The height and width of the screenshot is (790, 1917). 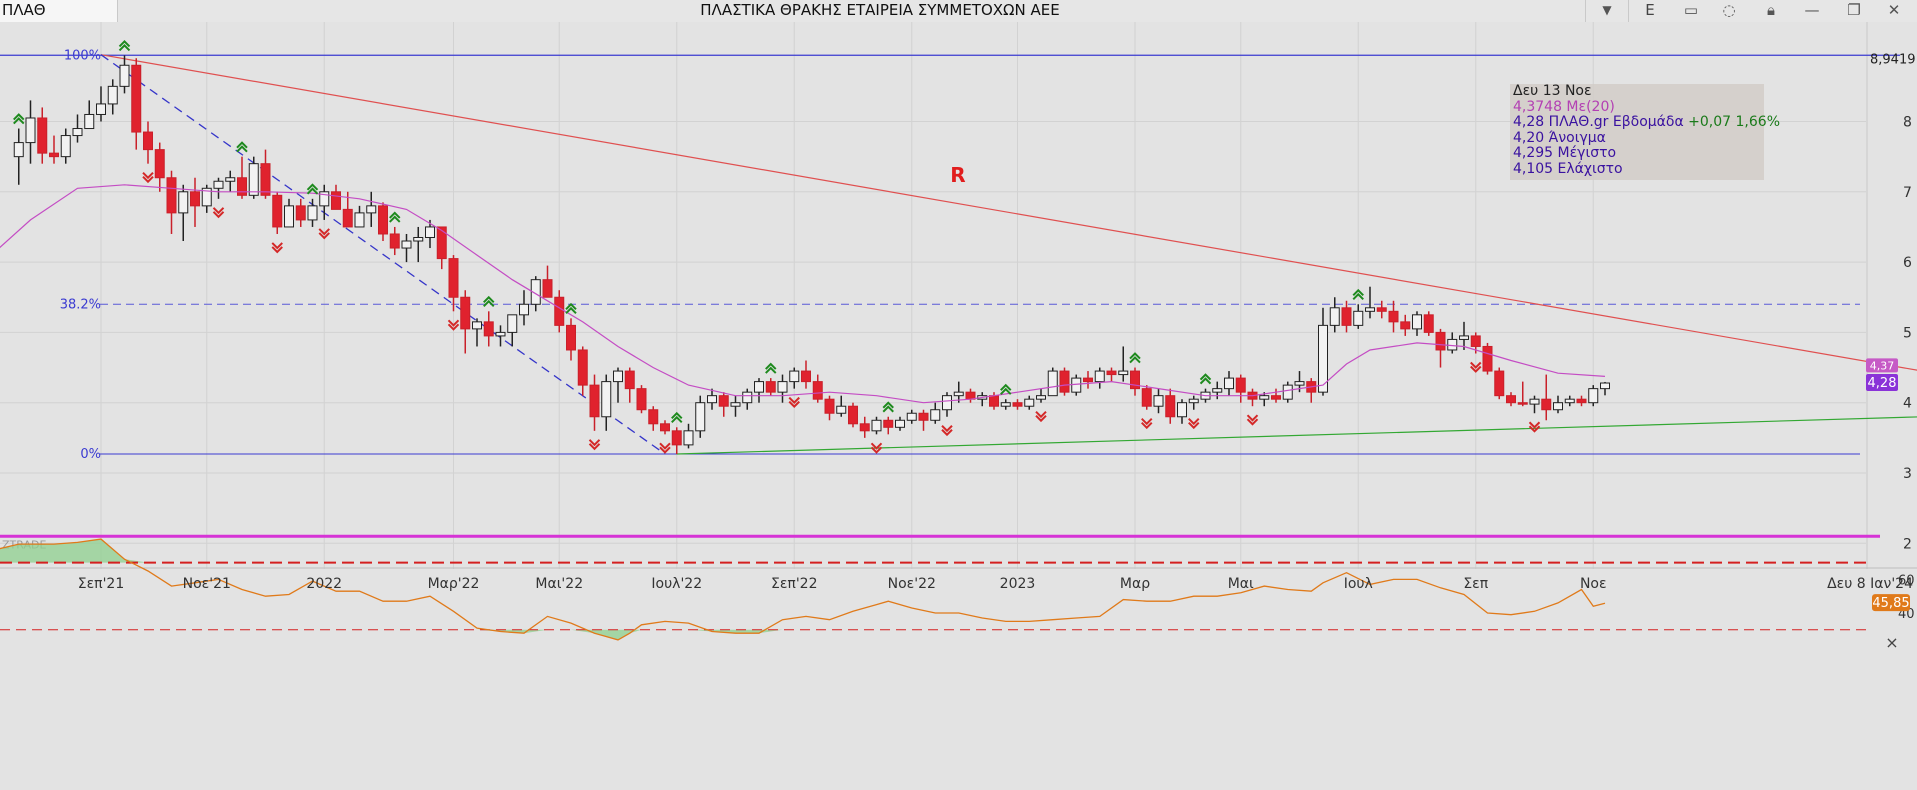 I want to click on price-tick-label: 5, so click(x=1907, y=333).